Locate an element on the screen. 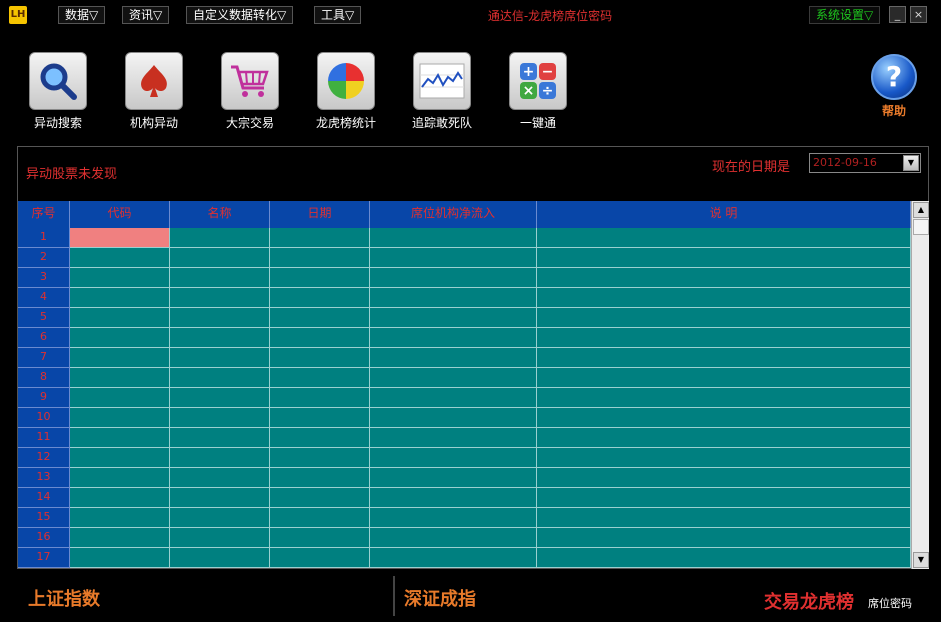  table-row: 4 is located at coordinates (464, 298).